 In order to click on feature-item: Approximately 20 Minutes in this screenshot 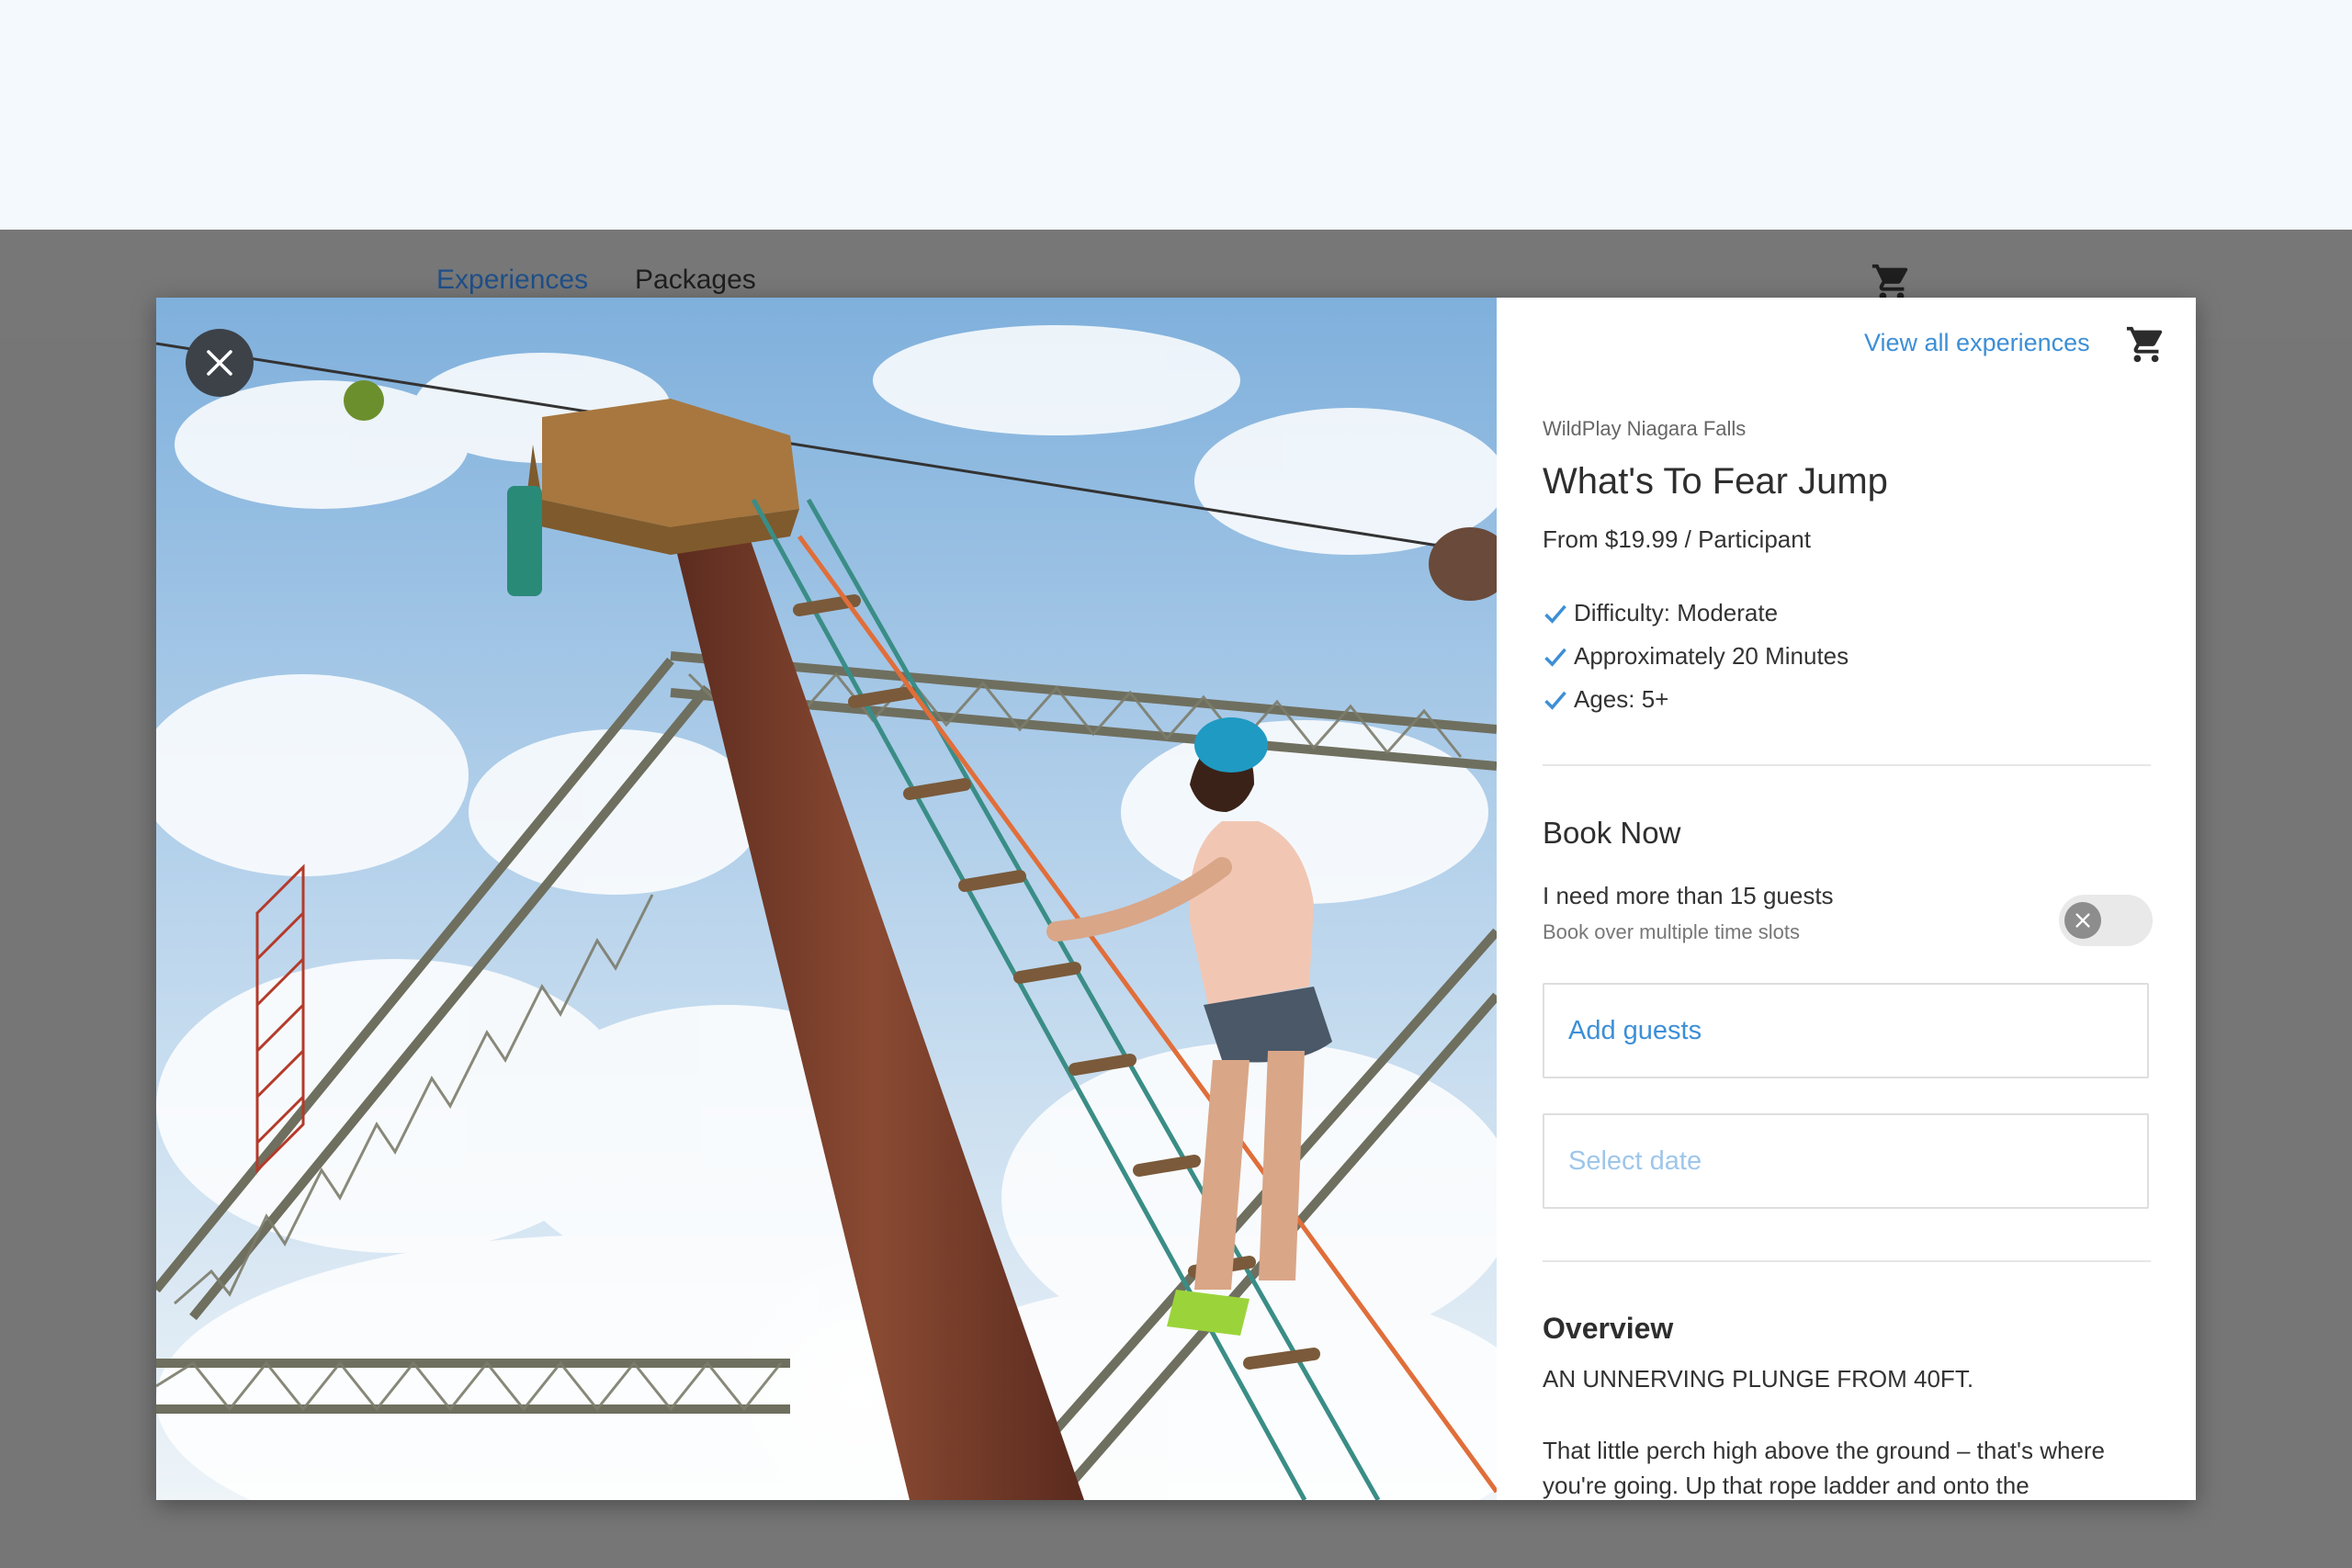, I will do `click(1696, 657)`.